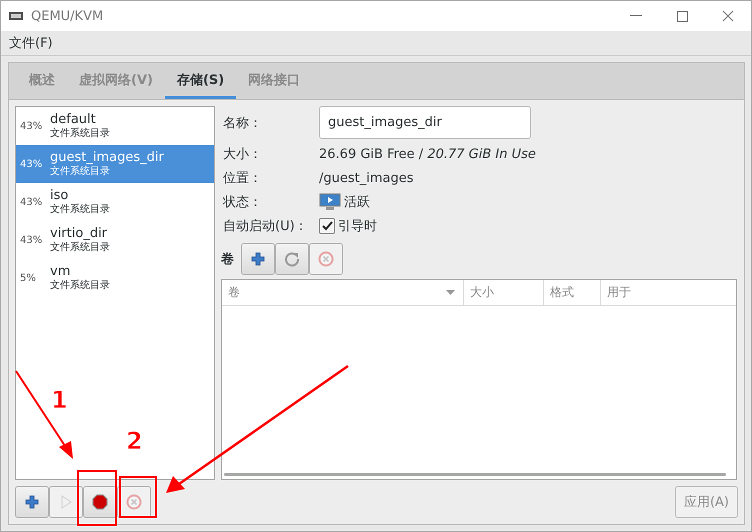  What do you see at coordinates (42, 81) in the screenshot?
I see `tab: 概述` at bounding box center [42, 81].